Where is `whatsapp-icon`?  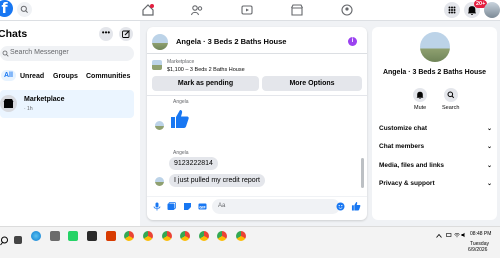 whatsapp-icon is located at coordinates (73, 236).